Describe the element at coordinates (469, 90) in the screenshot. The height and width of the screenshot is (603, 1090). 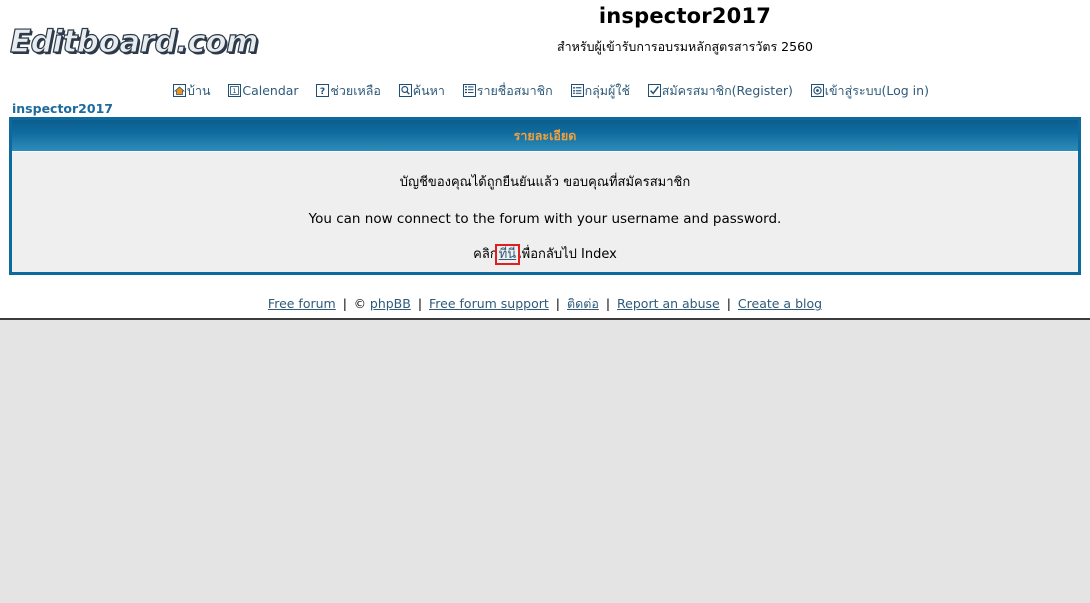
I see `memberlist-icon` at that location.